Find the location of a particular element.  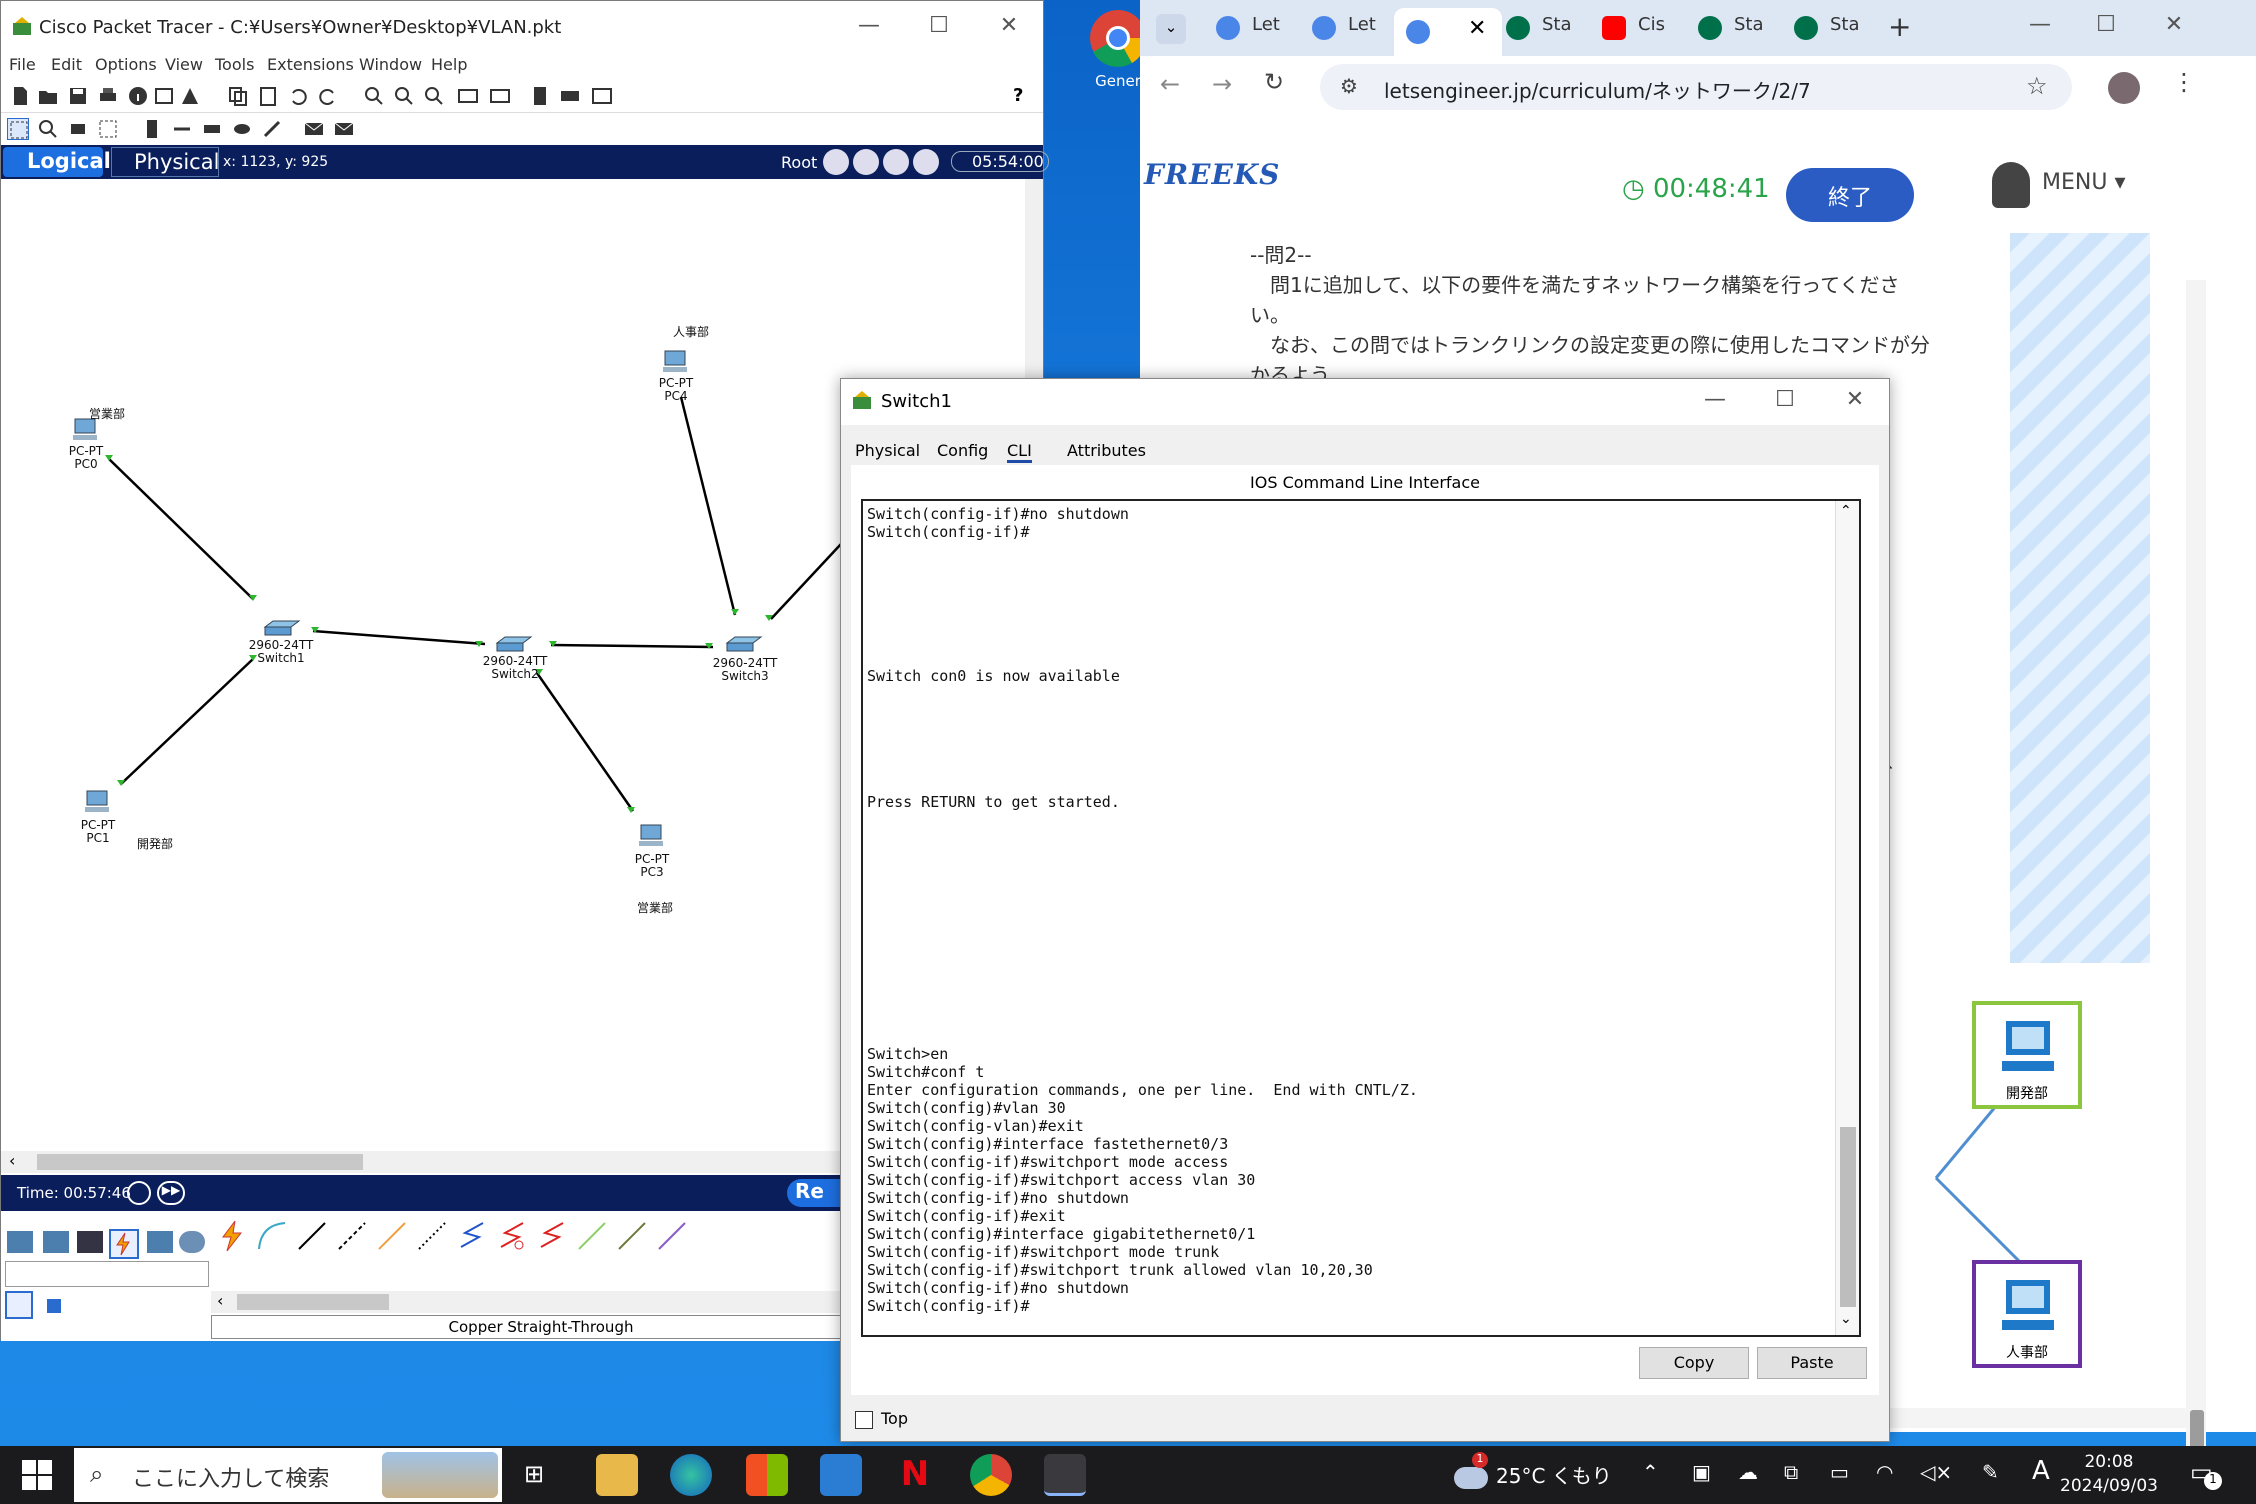

add-complex-pdu-icon is located at coordinates (344, 129).